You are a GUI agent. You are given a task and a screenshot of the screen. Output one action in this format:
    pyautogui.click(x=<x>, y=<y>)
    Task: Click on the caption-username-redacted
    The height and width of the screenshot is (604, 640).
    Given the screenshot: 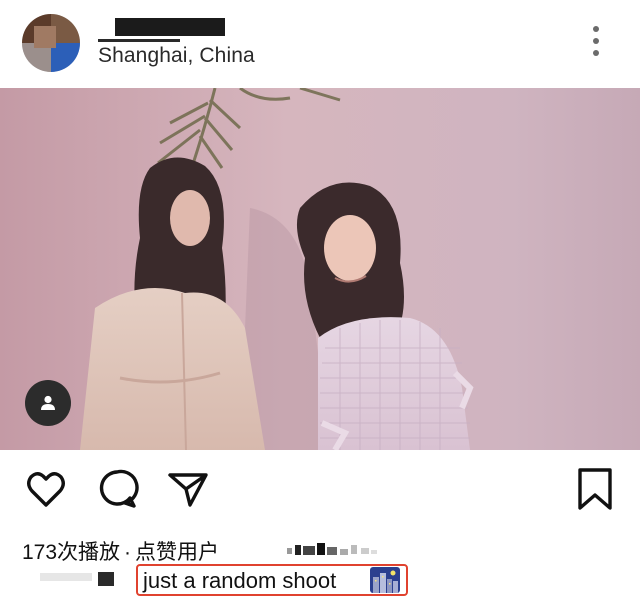 What is the action you would take?
    pyautogui.click(x=116, y=579)
    